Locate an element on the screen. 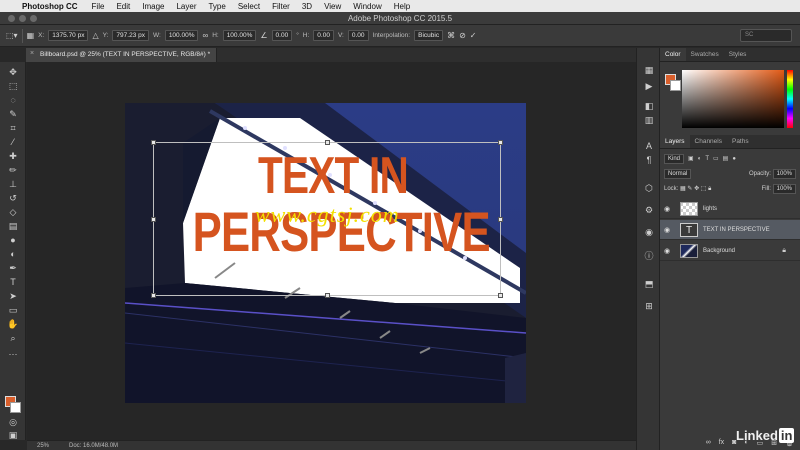 Image resolution: width=800 pixels, height=450 pixels. 3d-panel-icon: ⬡ is located at coordinates (649, 188).